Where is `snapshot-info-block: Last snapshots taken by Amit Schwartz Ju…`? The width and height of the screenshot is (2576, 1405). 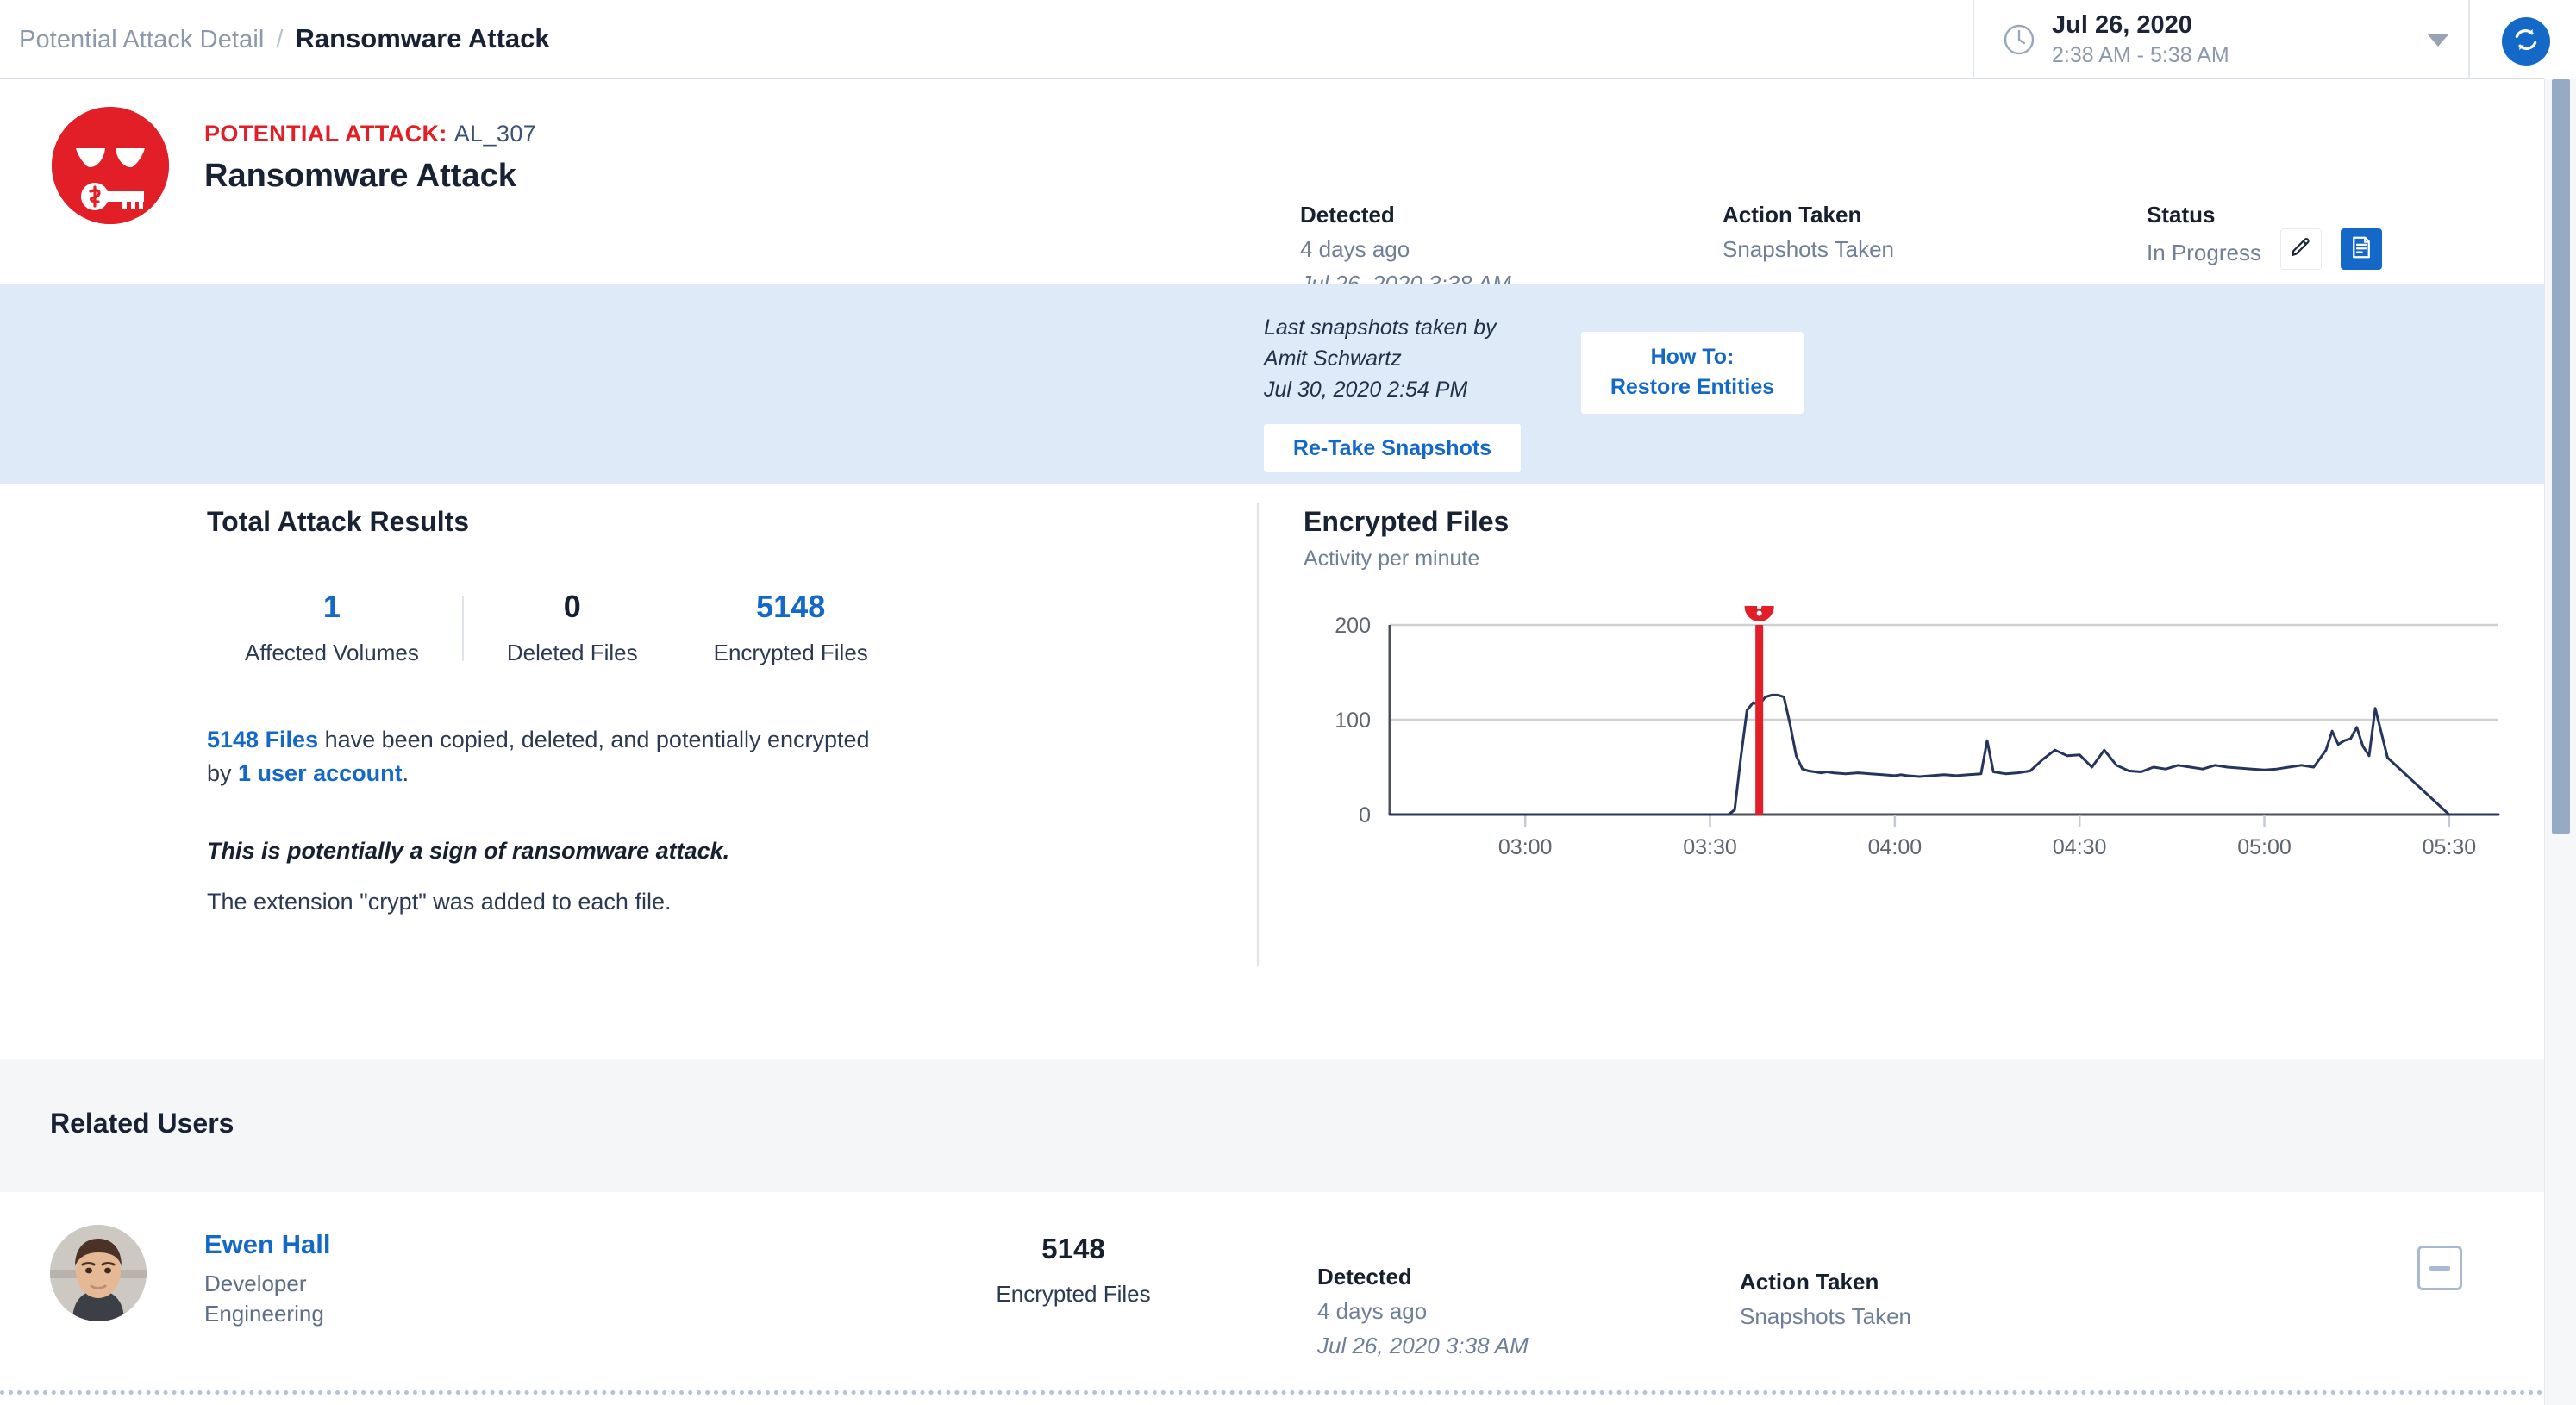
snapshot-info-block: Last snapshots taken by Amit Schwartz Ju… is located at coordinates (1406, 393).